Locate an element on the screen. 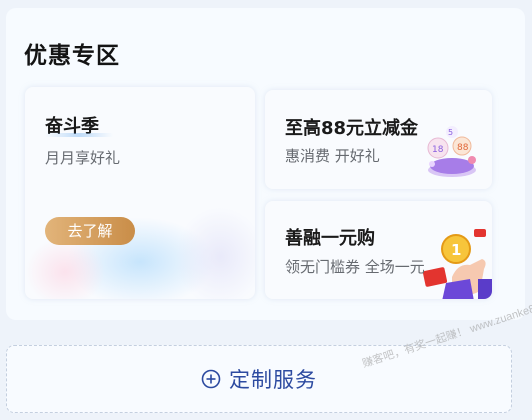 This screenshot has height=420, width=532. svg-text: 88 is located at coordinates (463, 148).